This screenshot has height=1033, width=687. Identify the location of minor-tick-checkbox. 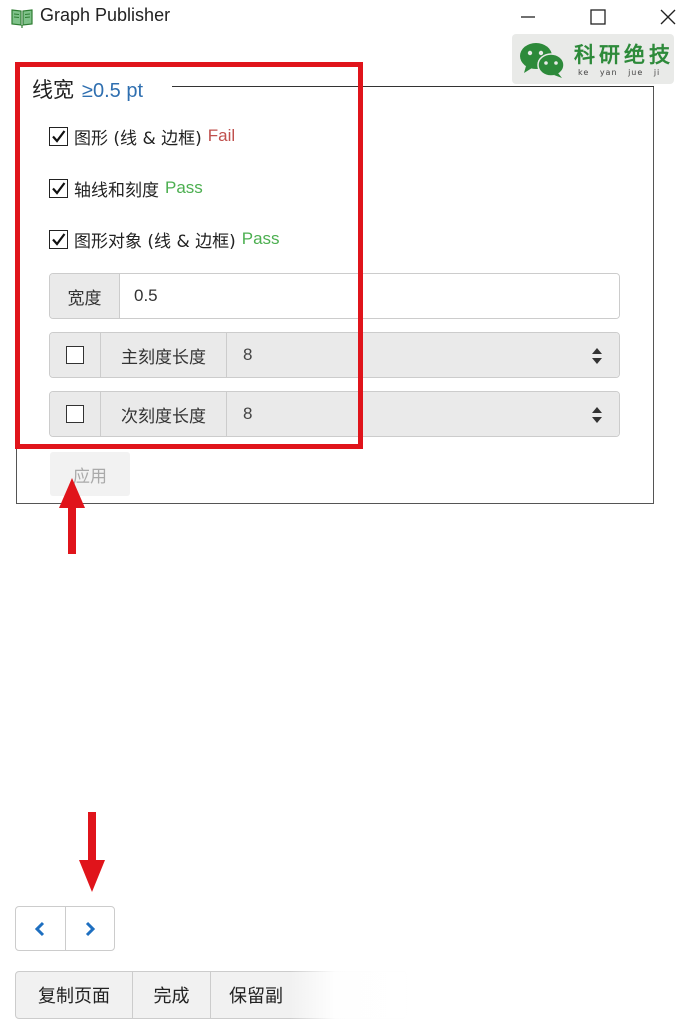
(75, 414).